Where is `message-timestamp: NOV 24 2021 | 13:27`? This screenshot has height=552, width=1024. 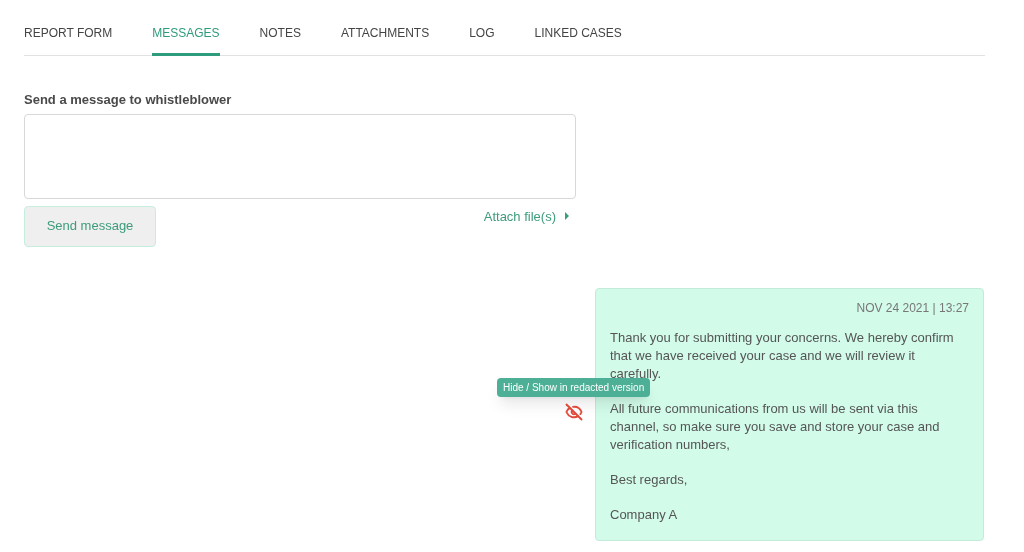
message-timestamp: NOV 24 2021 | 13:27 is located at coordinates (912, 308).